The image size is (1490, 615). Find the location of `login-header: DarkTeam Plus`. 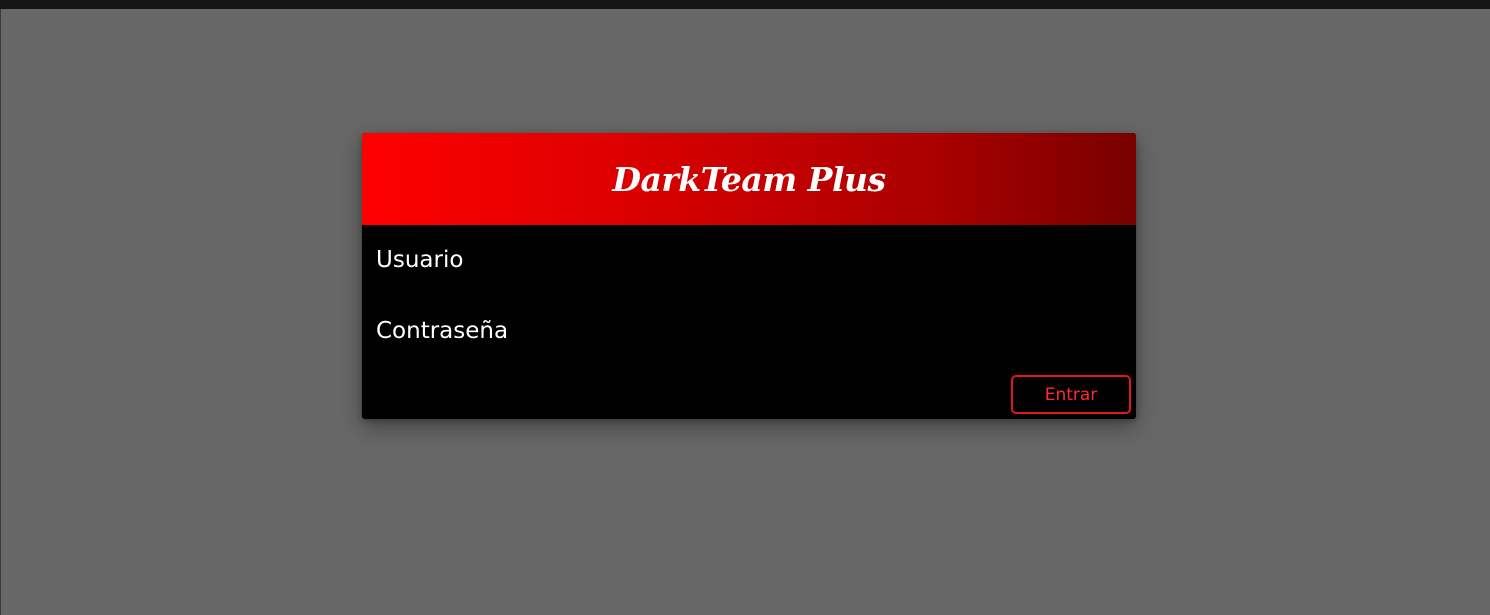

login-header: DarkTeam Plus is located at coordinates (749, 179).